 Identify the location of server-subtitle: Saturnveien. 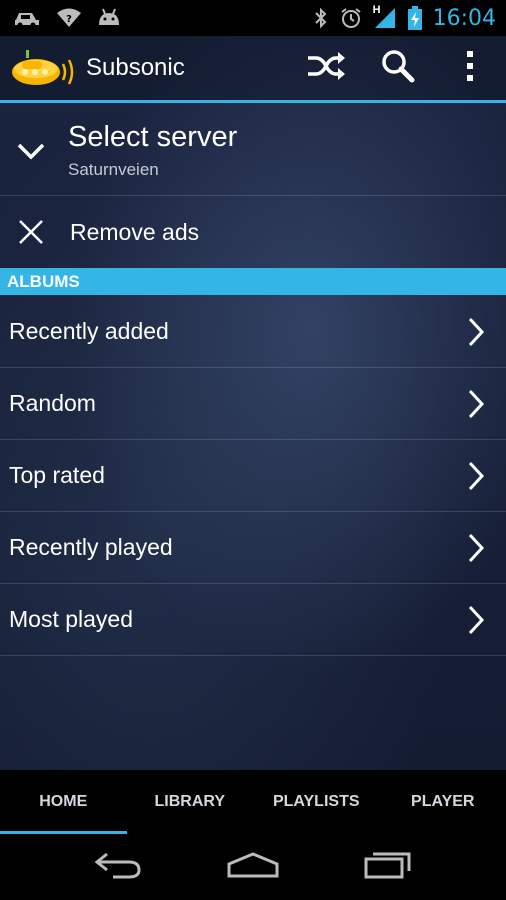
(113, 169).